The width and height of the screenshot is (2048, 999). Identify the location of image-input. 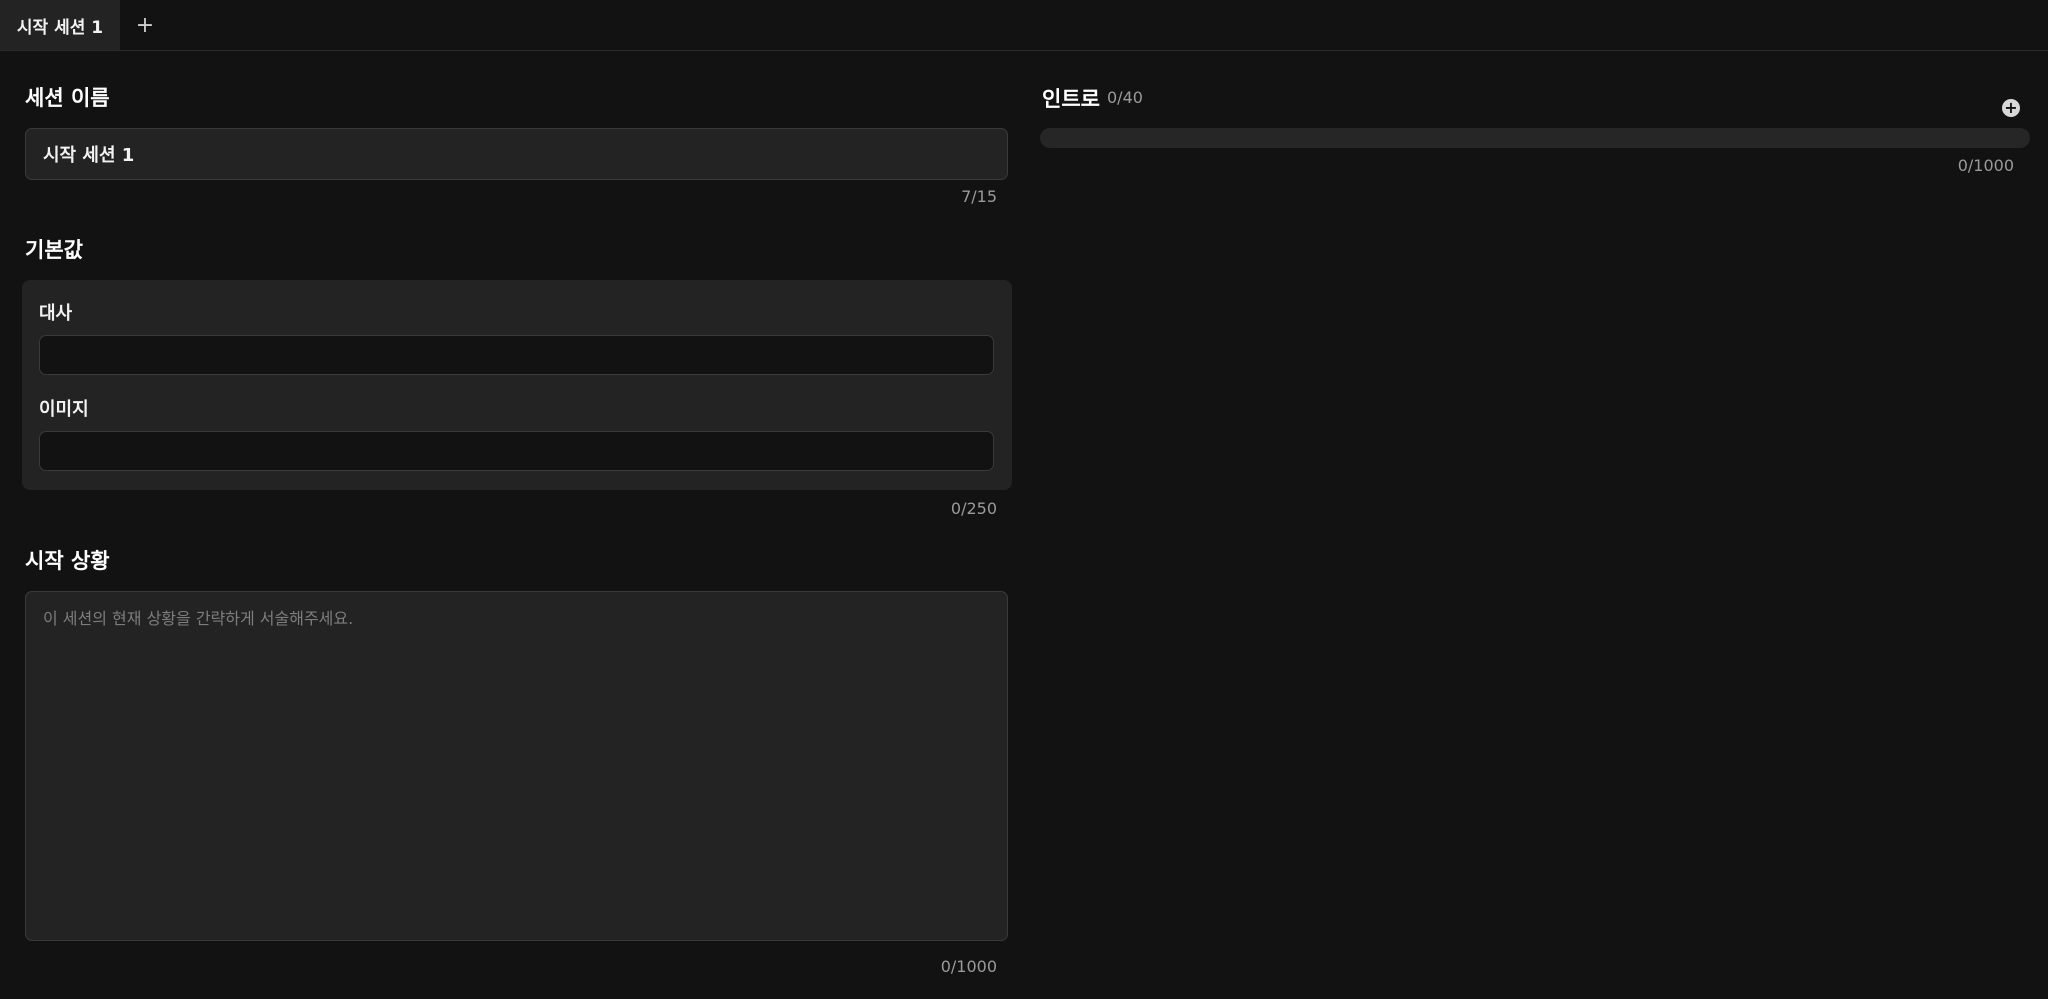
(516, 451).